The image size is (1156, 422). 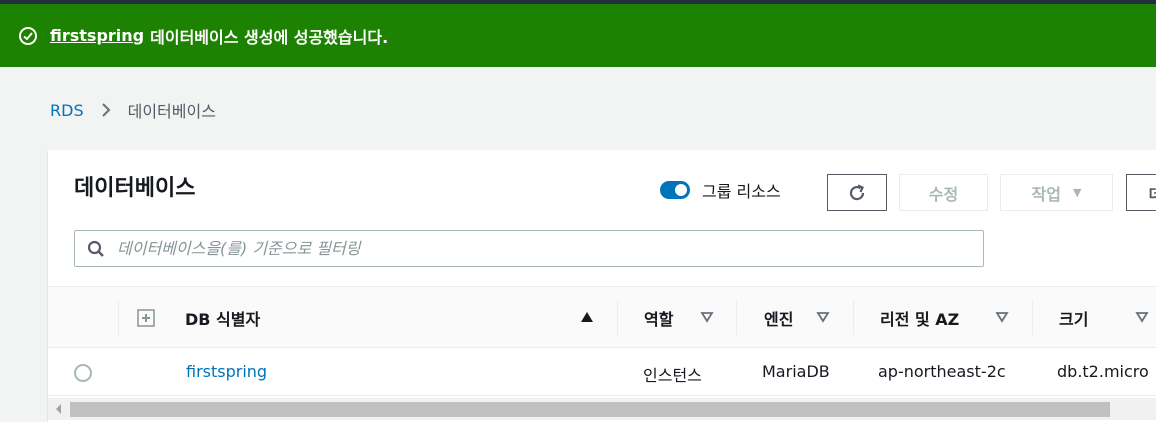 I want to click on breadcrumb-current: 데이터베이스, so click(x=171, y=111).